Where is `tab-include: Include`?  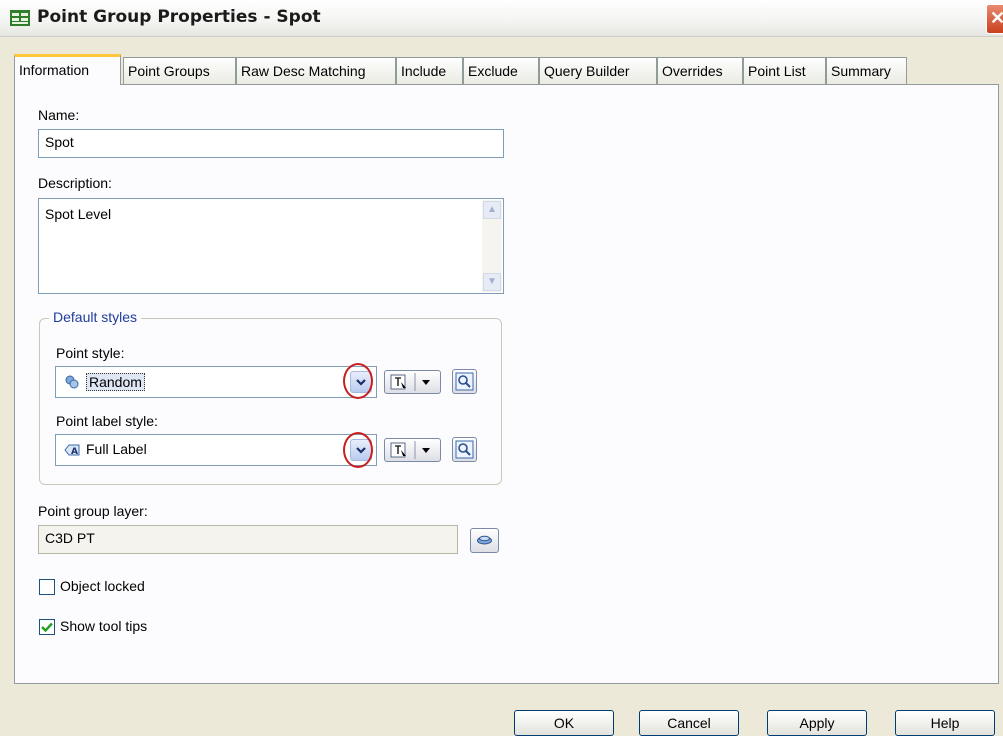 tab-include: Include is located at coordinates (429, 70).